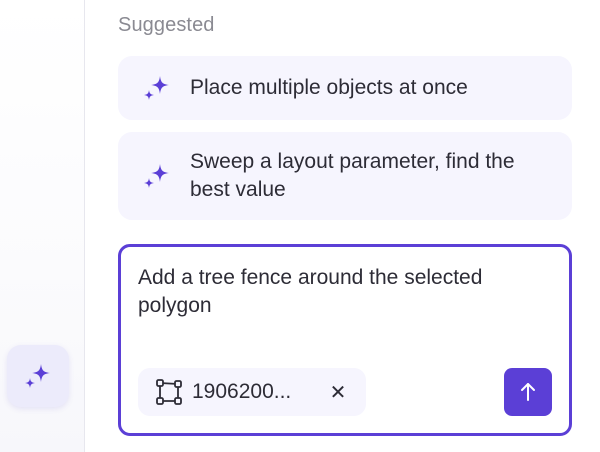 The height and width of the screenshot is (452, 600). I want to click on suggestion-item: Place multiple objects at once, so click(345, 88).